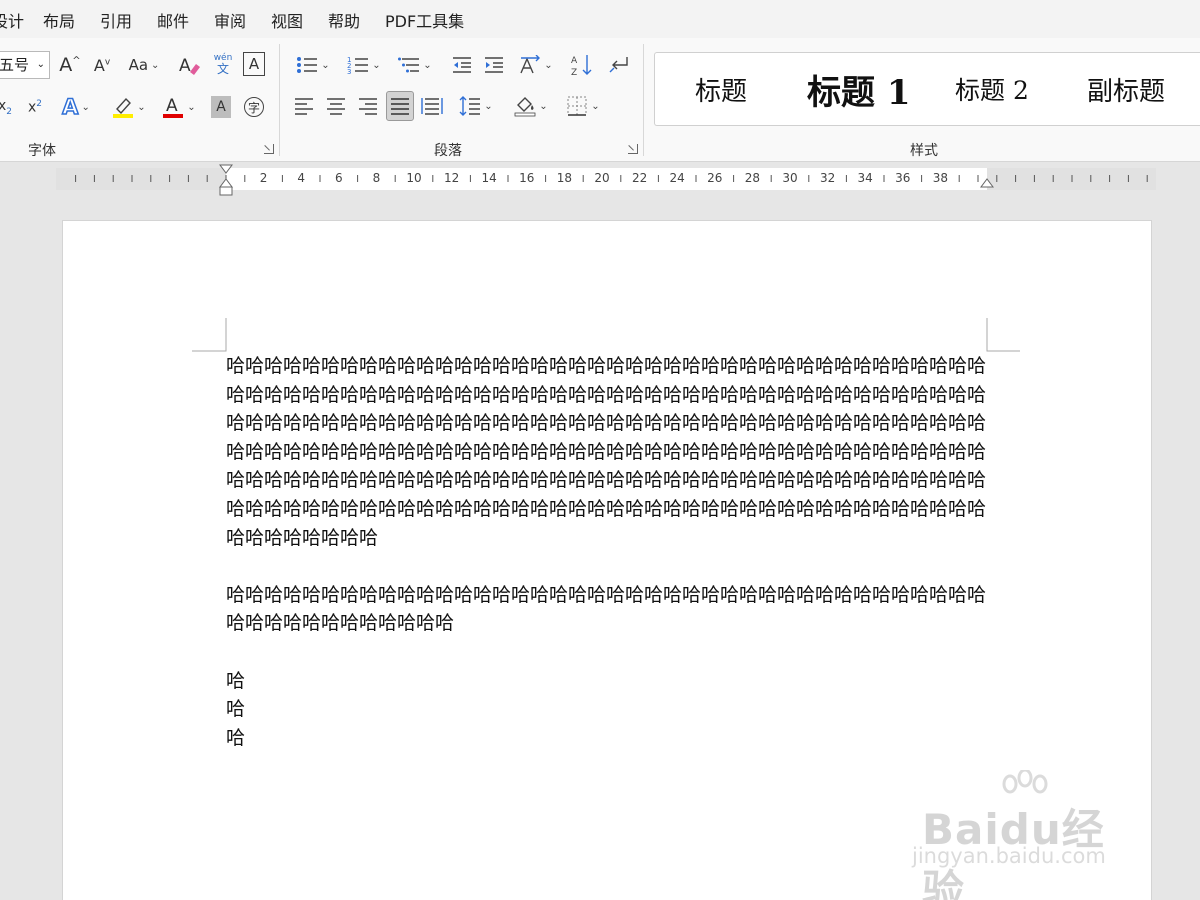  I want to click on bullet-list-icon, so click(307, 65).